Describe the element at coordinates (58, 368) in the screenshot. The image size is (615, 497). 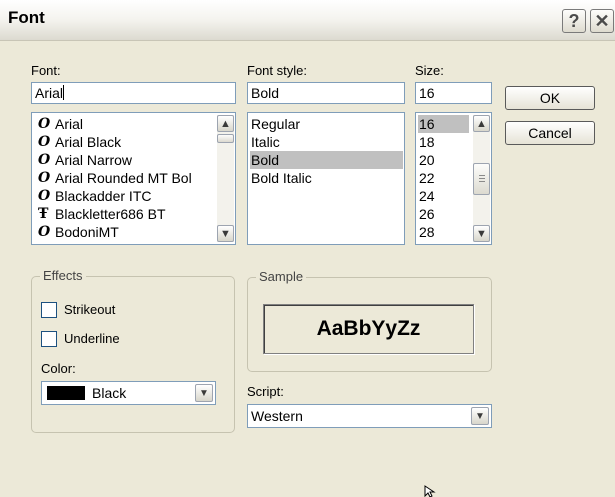
I see `color-label: Color:` at that location.